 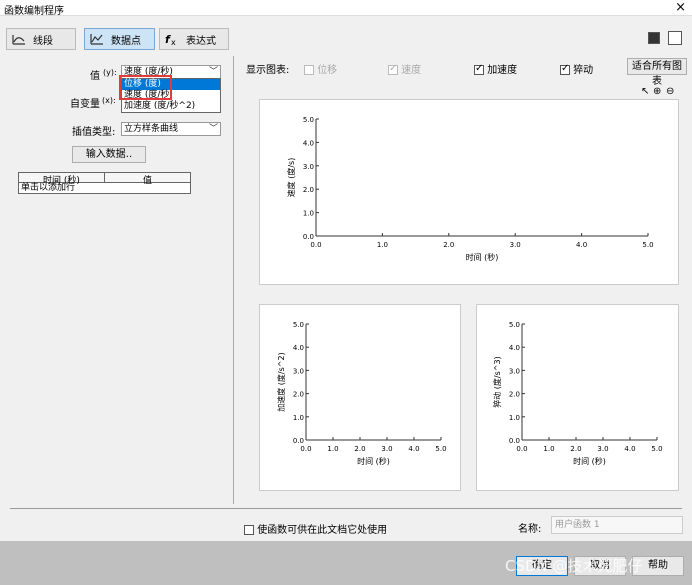 What do you see at coordinates (515, 245) in the screenshot?
I see `velocity-x-tick-label: 3.0` at bounding box center [515, 245].